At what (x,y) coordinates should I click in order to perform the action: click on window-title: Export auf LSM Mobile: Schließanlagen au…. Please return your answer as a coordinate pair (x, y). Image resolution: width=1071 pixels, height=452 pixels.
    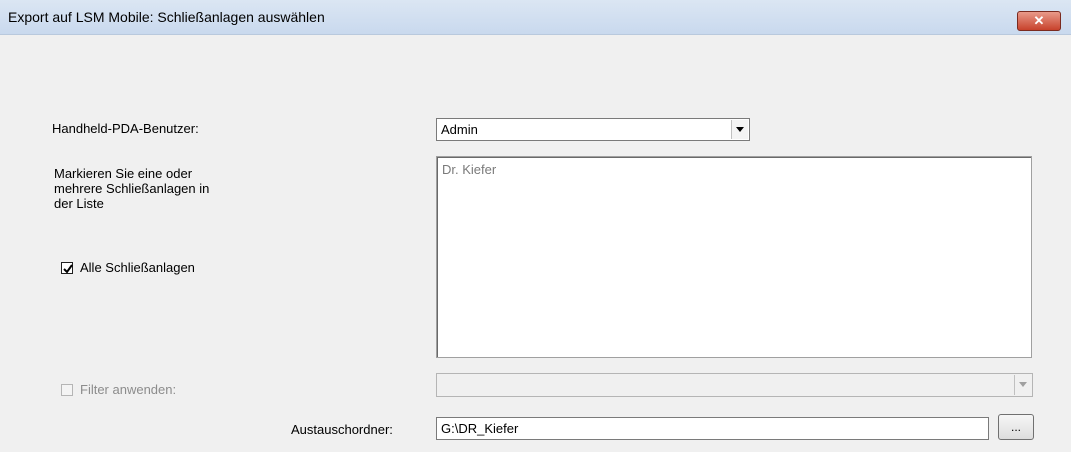
    Looking at the image, I should click on (166, 17).